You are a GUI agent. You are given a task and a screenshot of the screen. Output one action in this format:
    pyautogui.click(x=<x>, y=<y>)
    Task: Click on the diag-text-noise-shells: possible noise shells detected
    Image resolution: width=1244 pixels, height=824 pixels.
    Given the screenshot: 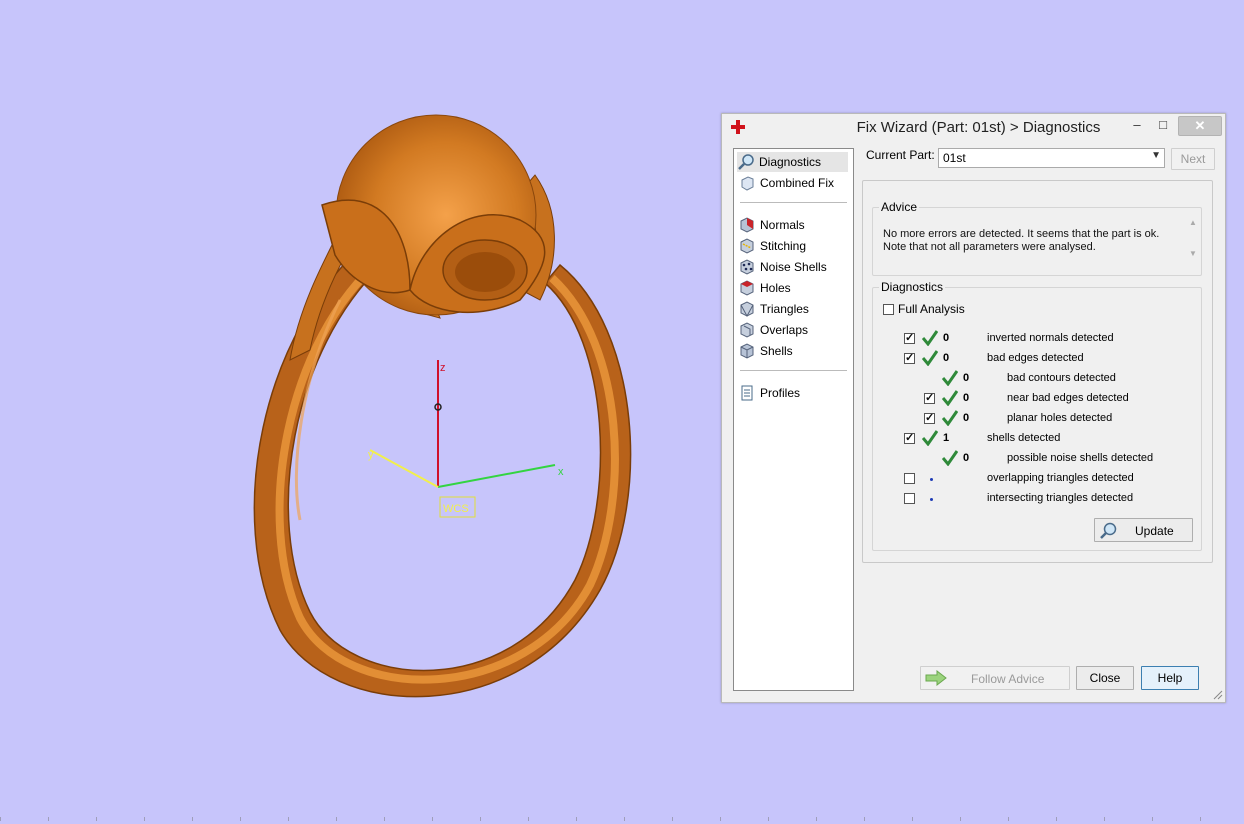 What is the action you would take?
    pyautogui.click(x=1080, y=458)
    